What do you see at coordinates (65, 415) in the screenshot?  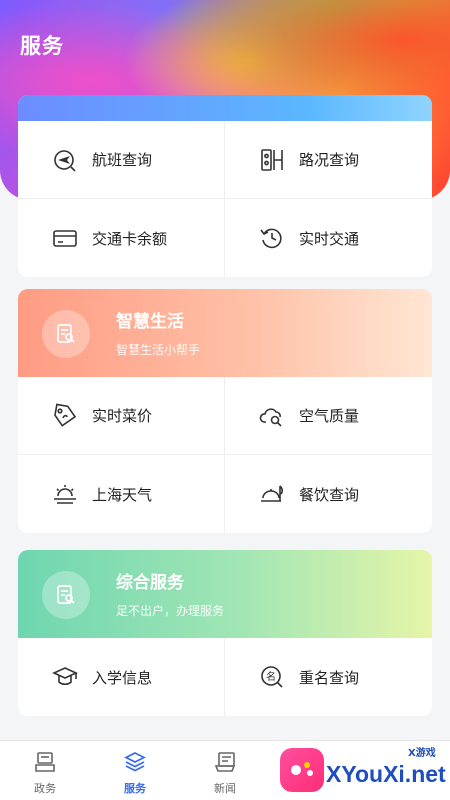 I see `price-tag-icon` at bounding box center [65, 415].